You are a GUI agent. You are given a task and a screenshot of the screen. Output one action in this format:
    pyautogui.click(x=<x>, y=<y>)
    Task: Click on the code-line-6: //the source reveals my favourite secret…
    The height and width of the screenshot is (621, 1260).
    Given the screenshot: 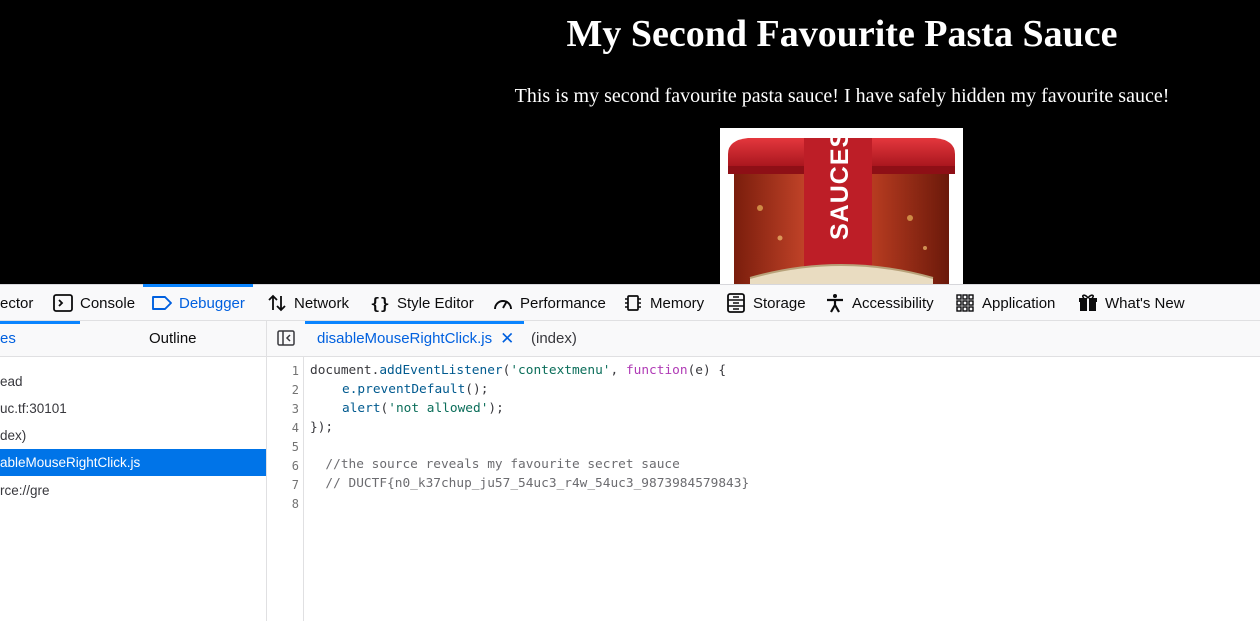 What is the action you would take?
    pyautogui.click(x=495, y=464)
    